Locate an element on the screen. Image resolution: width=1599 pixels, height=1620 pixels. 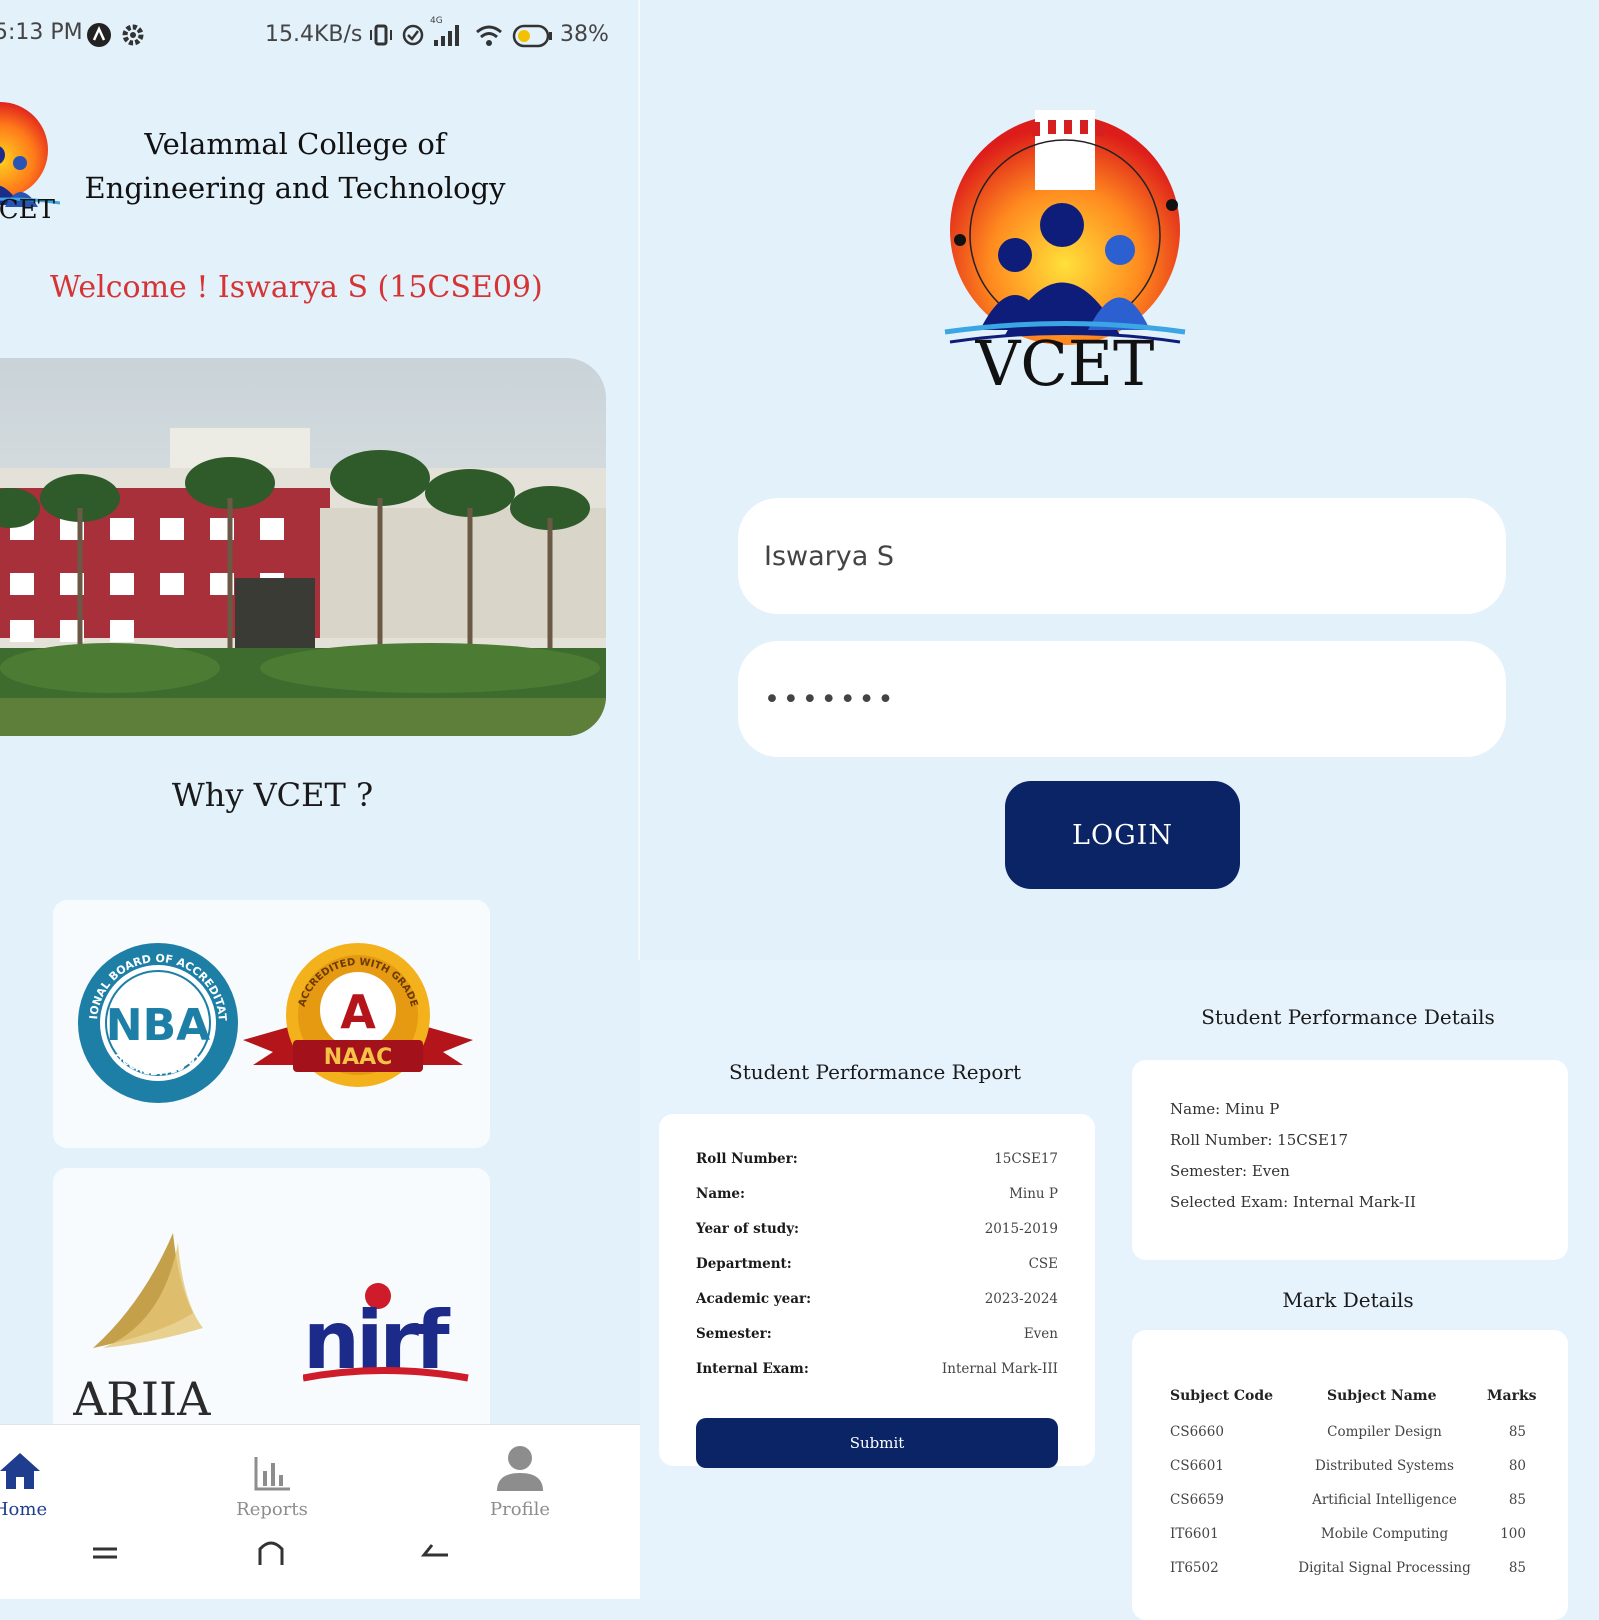
why-vcet-heading: Why VCET ? is located at coordinates (272, 795).